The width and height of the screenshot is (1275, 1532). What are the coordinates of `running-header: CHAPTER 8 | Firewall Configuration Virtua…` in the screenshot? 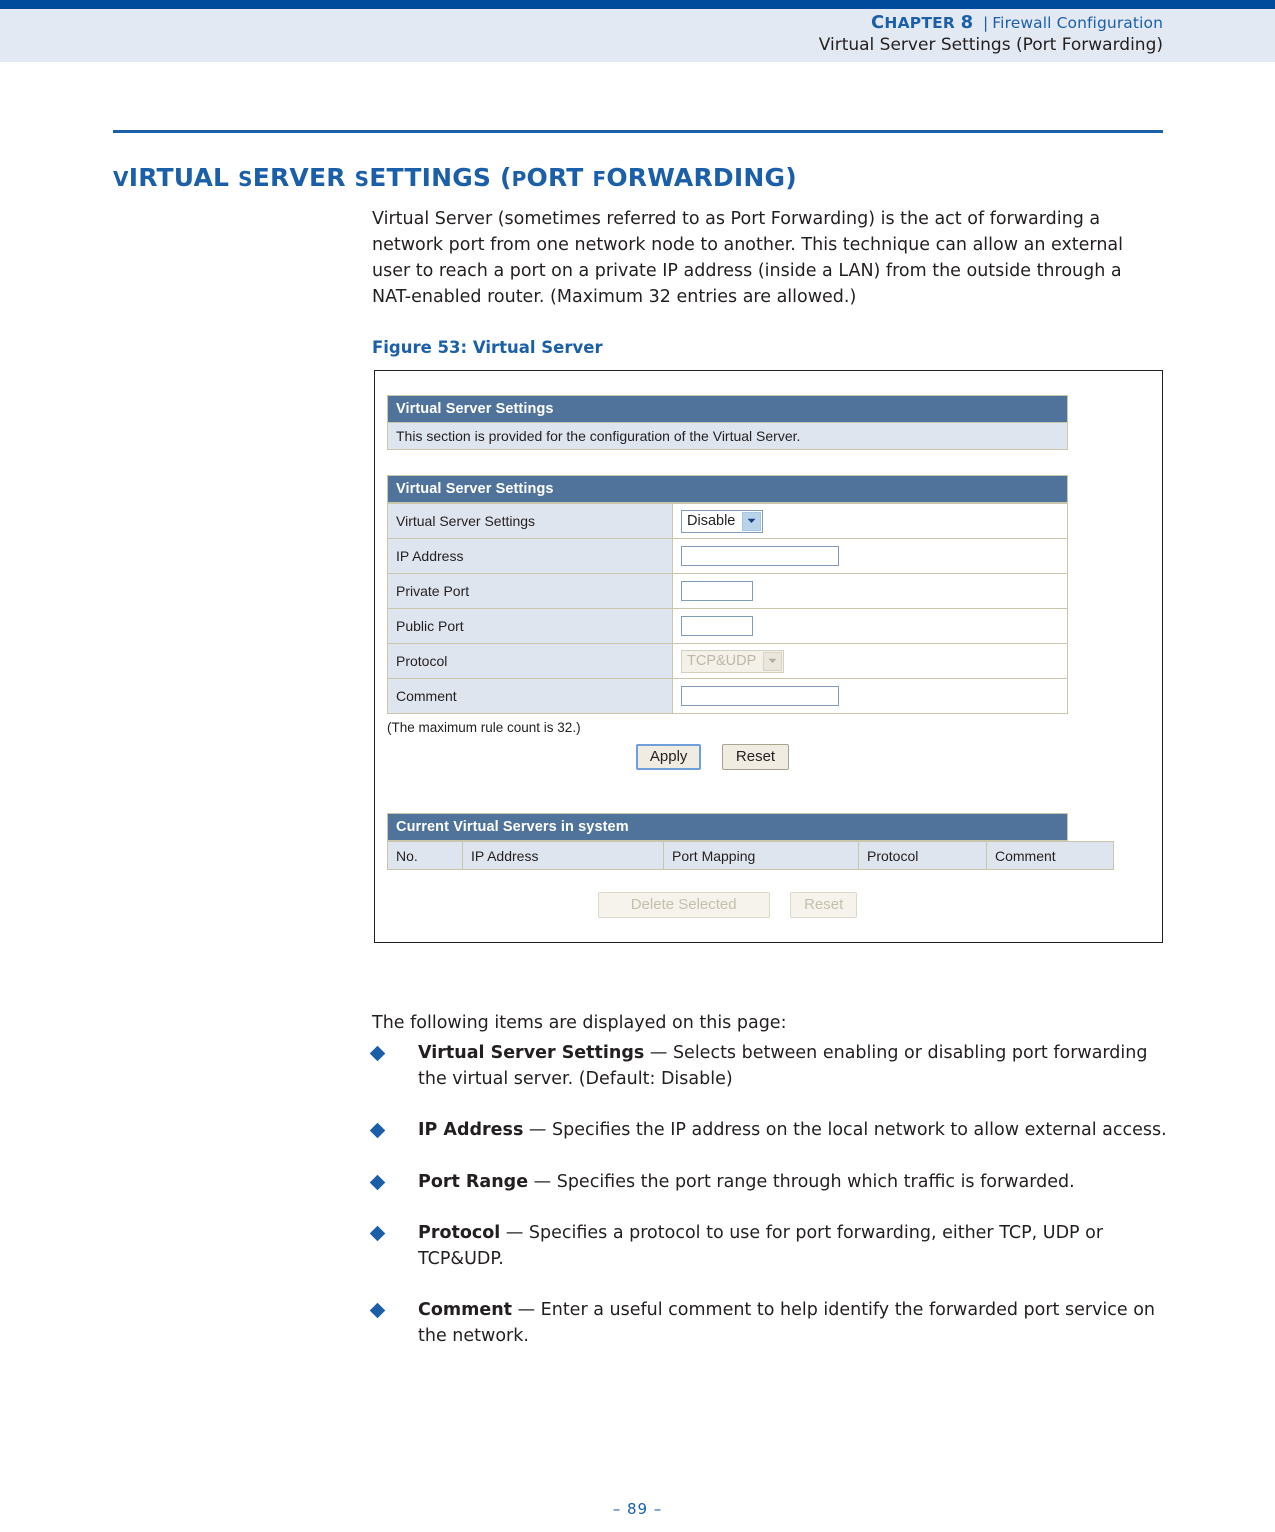 It's located at (637, 31).